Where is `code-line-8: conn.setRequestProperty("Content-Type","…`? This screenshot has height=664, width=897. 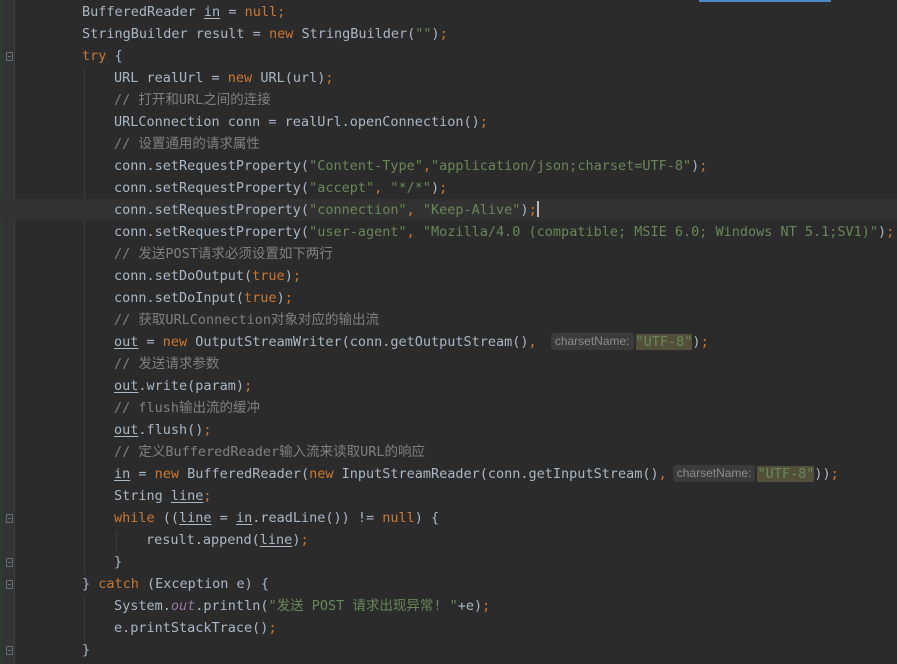
code-line-8: conn.setRequestProperty("Content-Type","… is located at coordinates (448, 166).